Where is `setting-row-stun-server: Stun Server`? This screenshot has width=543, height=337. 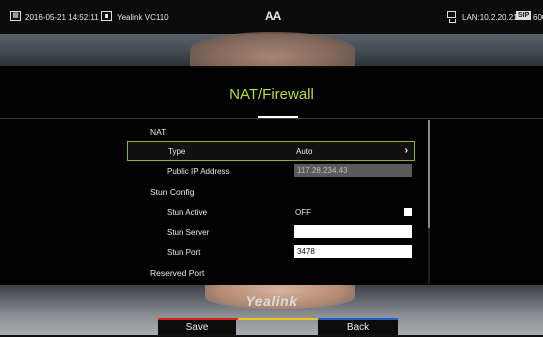 setting-row-stun-server: Stun Server is located at coordinates (271, 232).